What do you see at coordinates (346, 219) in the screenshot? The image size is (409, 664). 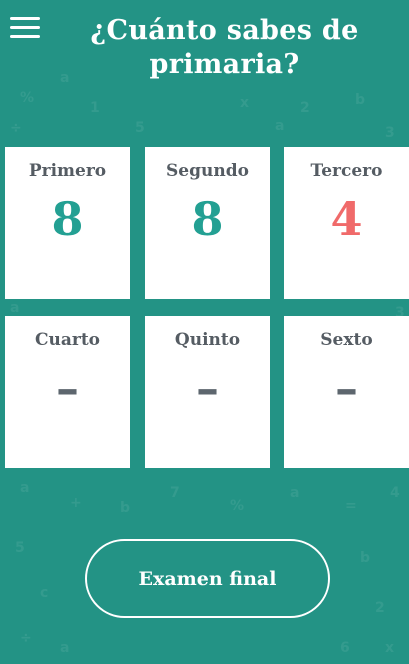 I see `grade-score: 4` at bounding box center [346, 219].